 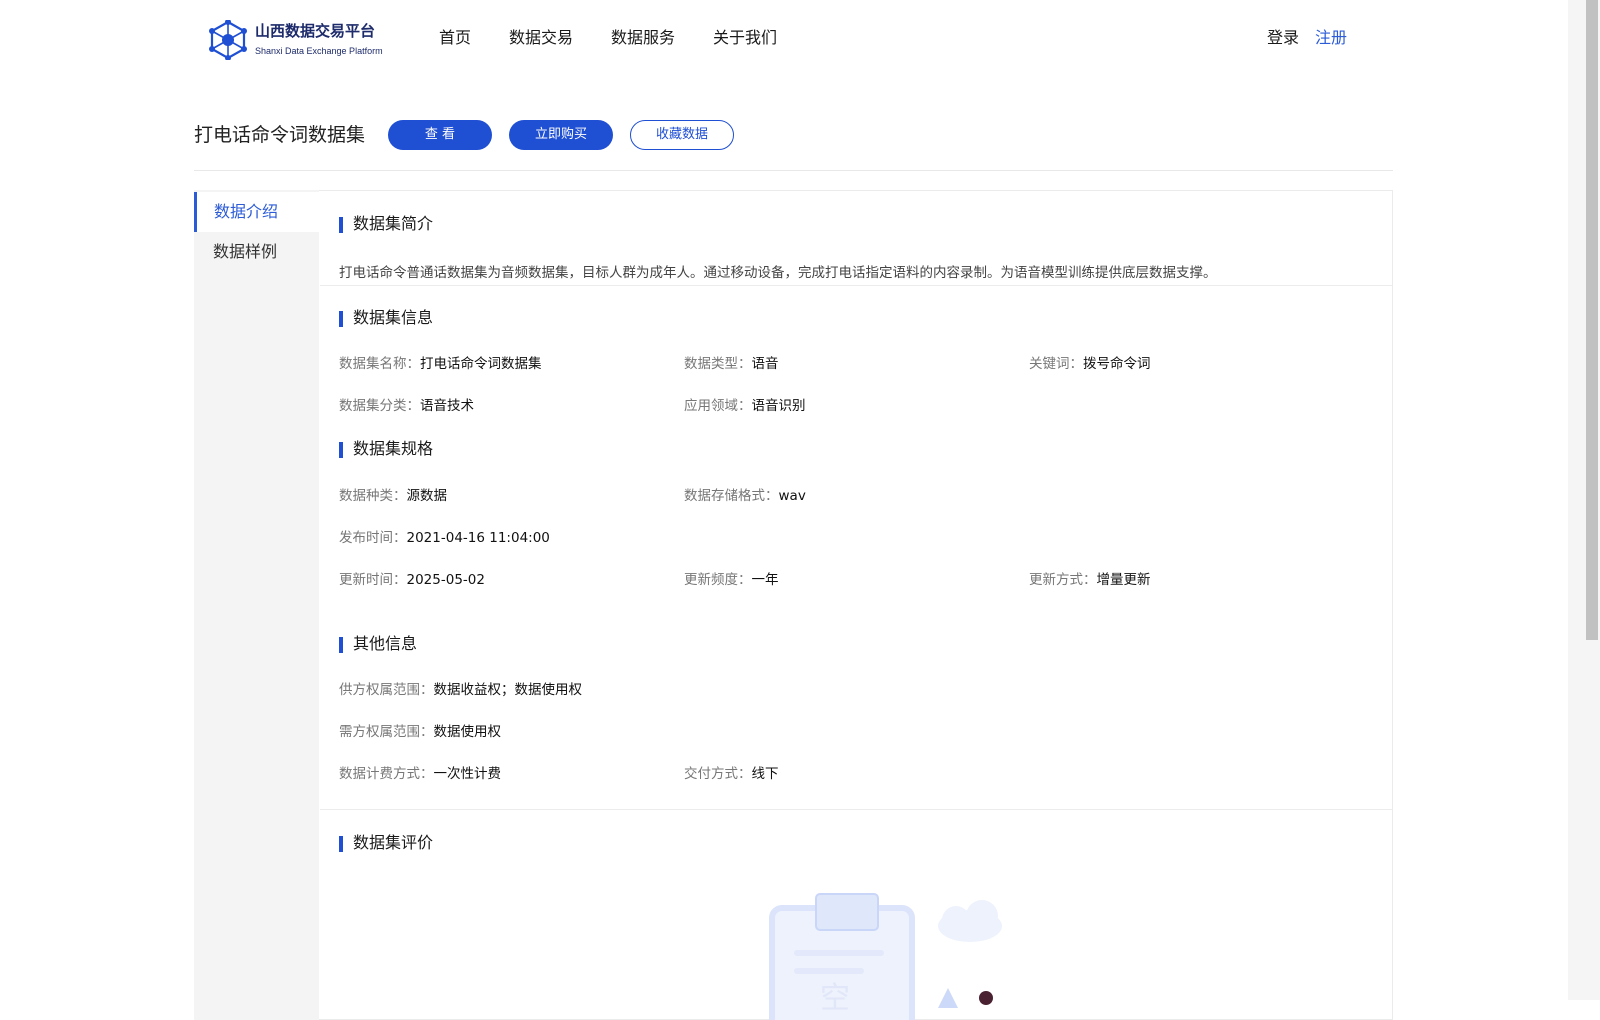 I want to click on scrollbar-thumb, so click(x=1592, y=320).